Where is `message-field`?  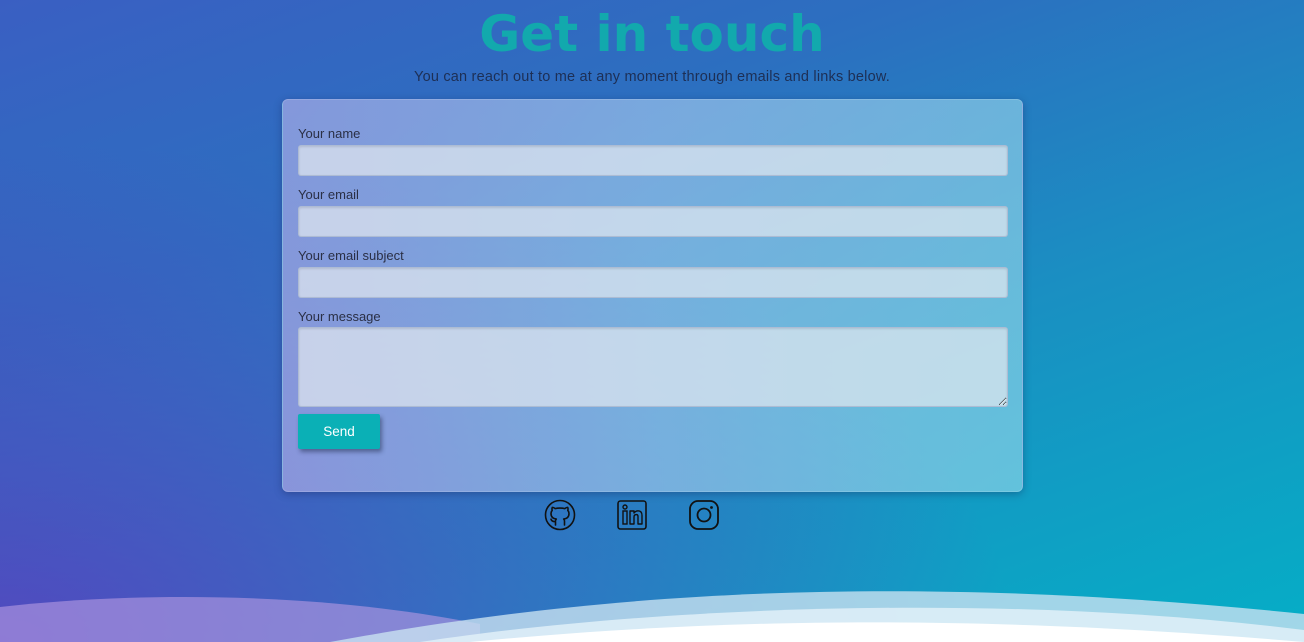 message-field is located at coordinates (653, 367).